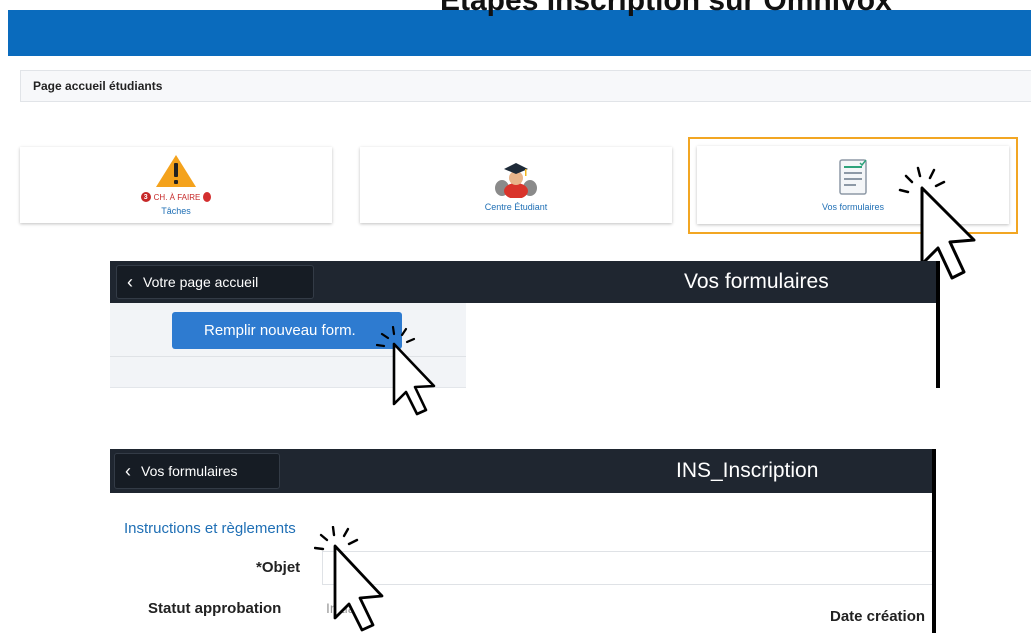 The height and width of the screenshot is (633, 1031). I want to click on tile-tasks: 3 CH. À FAIRE Tâches, so click(176, 185).